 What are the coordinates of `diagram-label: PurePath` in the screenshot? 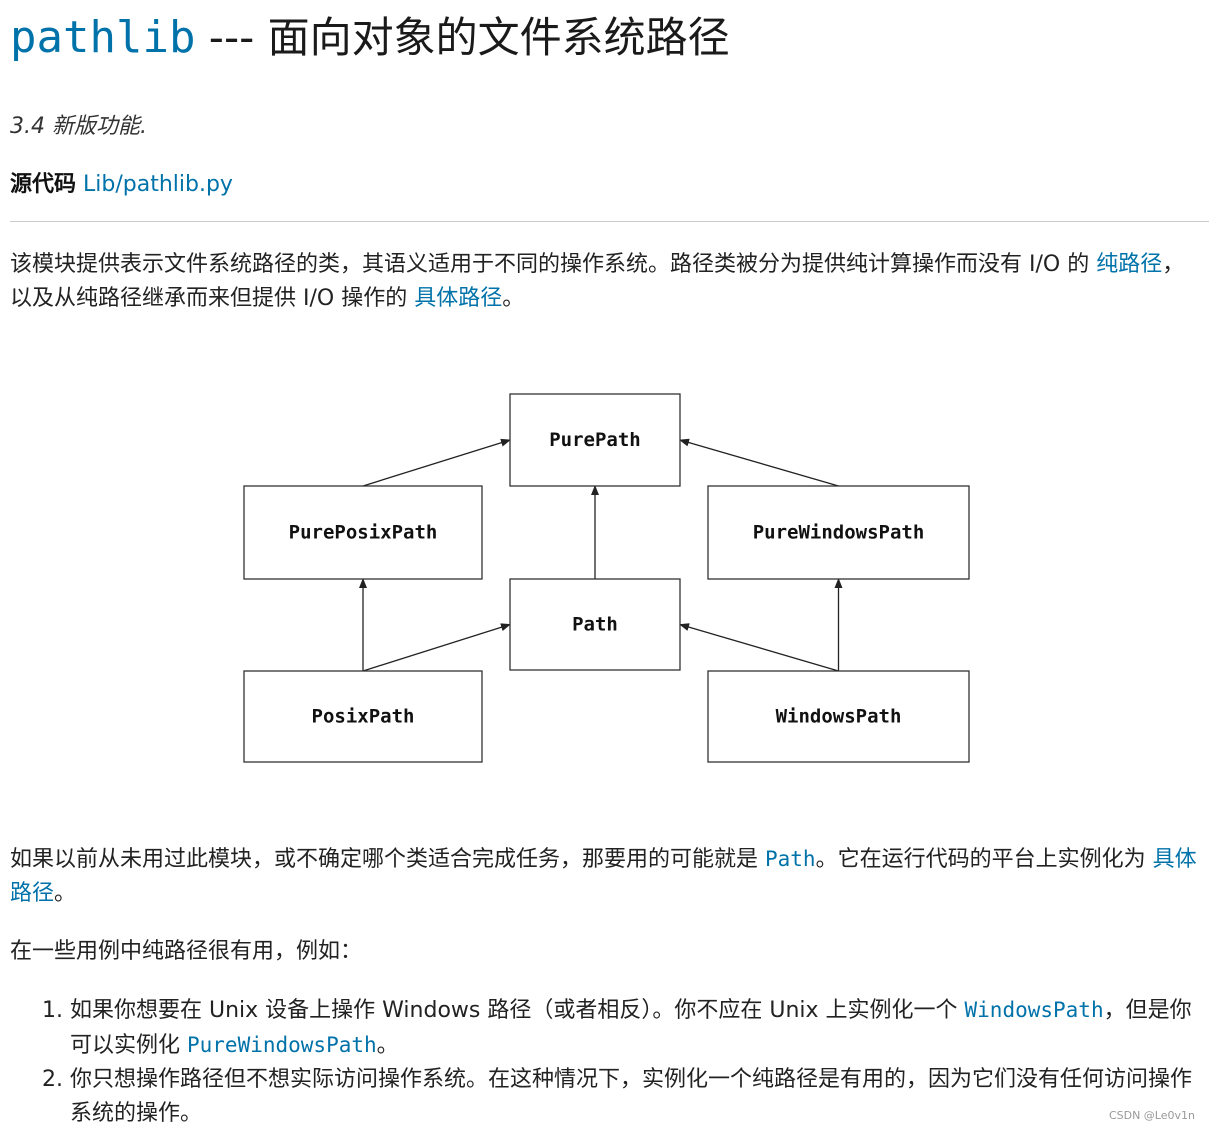 It's located at (595, 440).